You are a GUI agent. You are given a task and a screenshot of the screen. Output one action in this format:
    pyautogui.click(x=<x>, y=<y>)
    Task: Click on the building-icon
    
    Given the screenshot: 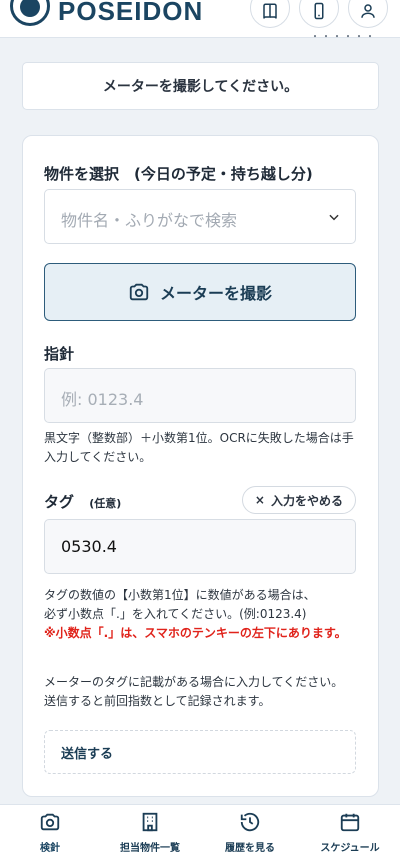 What is the action you would take?
    pyautogui.click(x=150, y=822)
    